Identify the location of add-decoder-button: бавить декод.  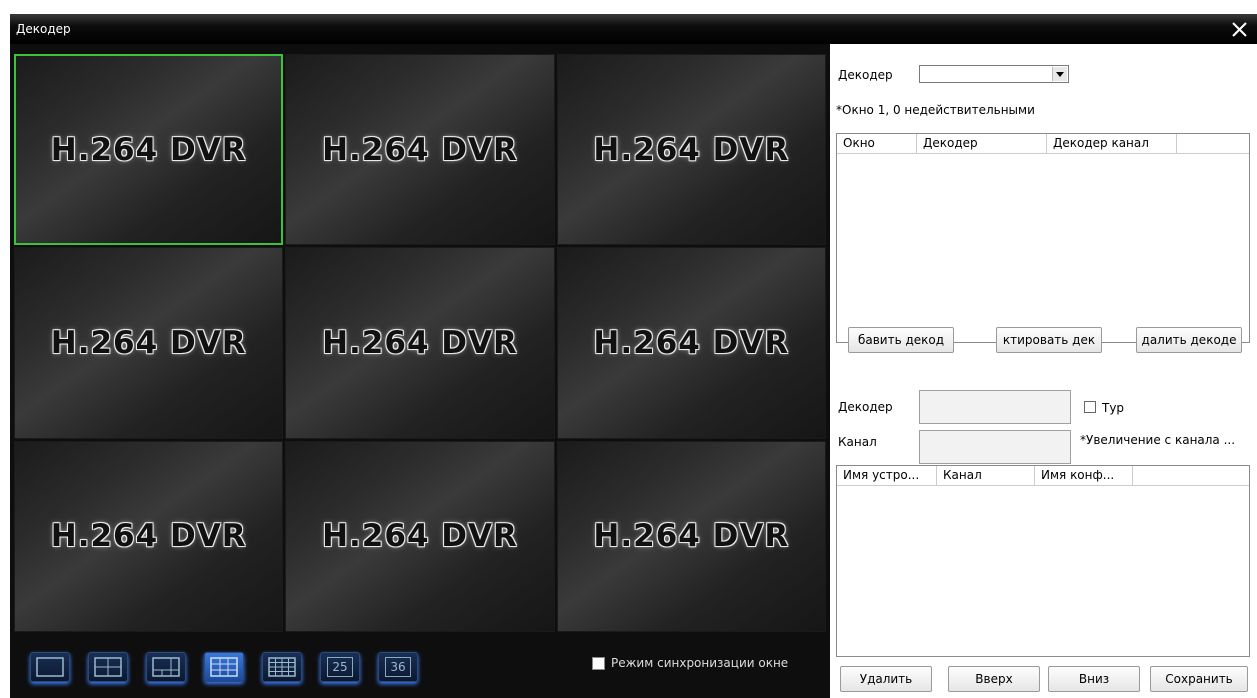
(901, 340).